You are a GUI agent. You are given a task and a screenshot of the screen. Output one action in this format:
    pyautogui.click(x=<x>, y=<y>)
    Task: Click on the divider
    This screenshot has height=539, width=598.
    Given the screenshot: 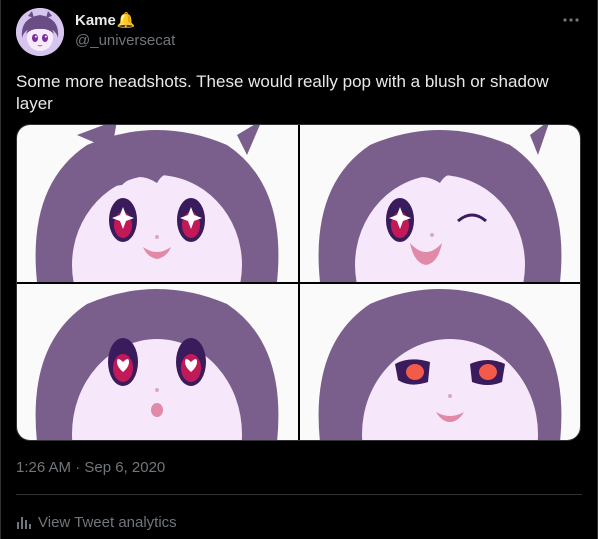 What is the action you would take?
    pyautogui.click(x=299, y=494)
    